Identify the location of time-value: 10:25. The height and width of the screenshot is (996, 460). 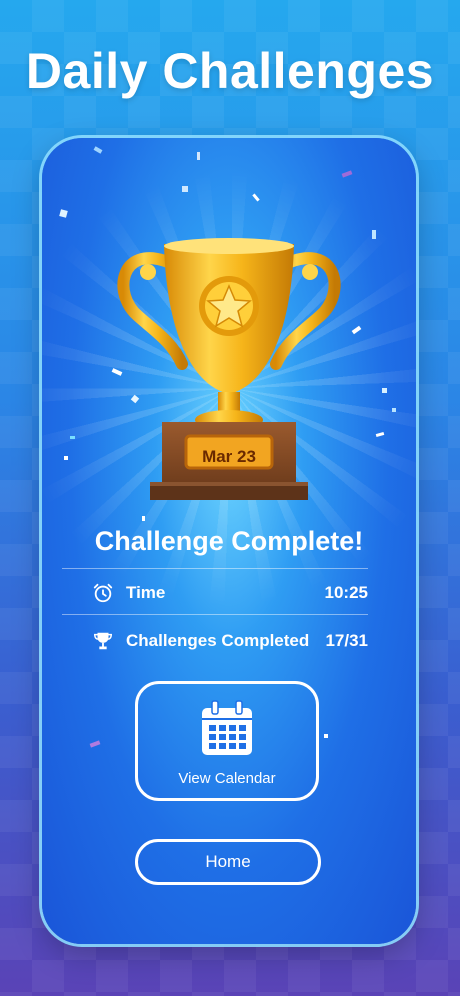
(346, 592).